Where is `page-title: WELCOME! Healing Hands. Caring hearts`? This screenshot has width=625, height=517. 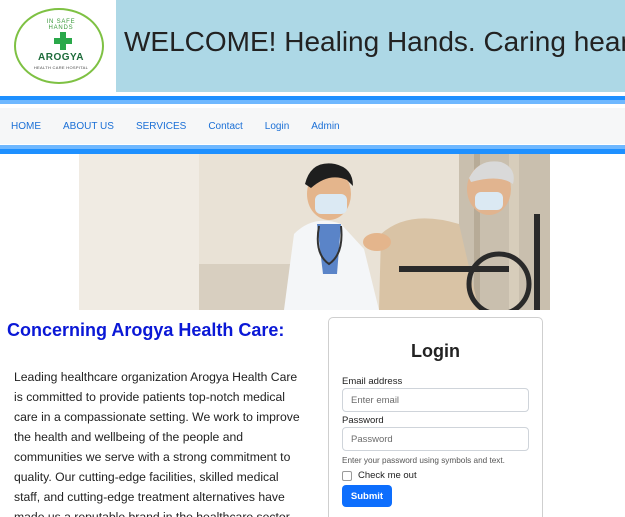 page-title: WELCOME! Healing Hands. Caring hearts is located at coordinates (374, 41).